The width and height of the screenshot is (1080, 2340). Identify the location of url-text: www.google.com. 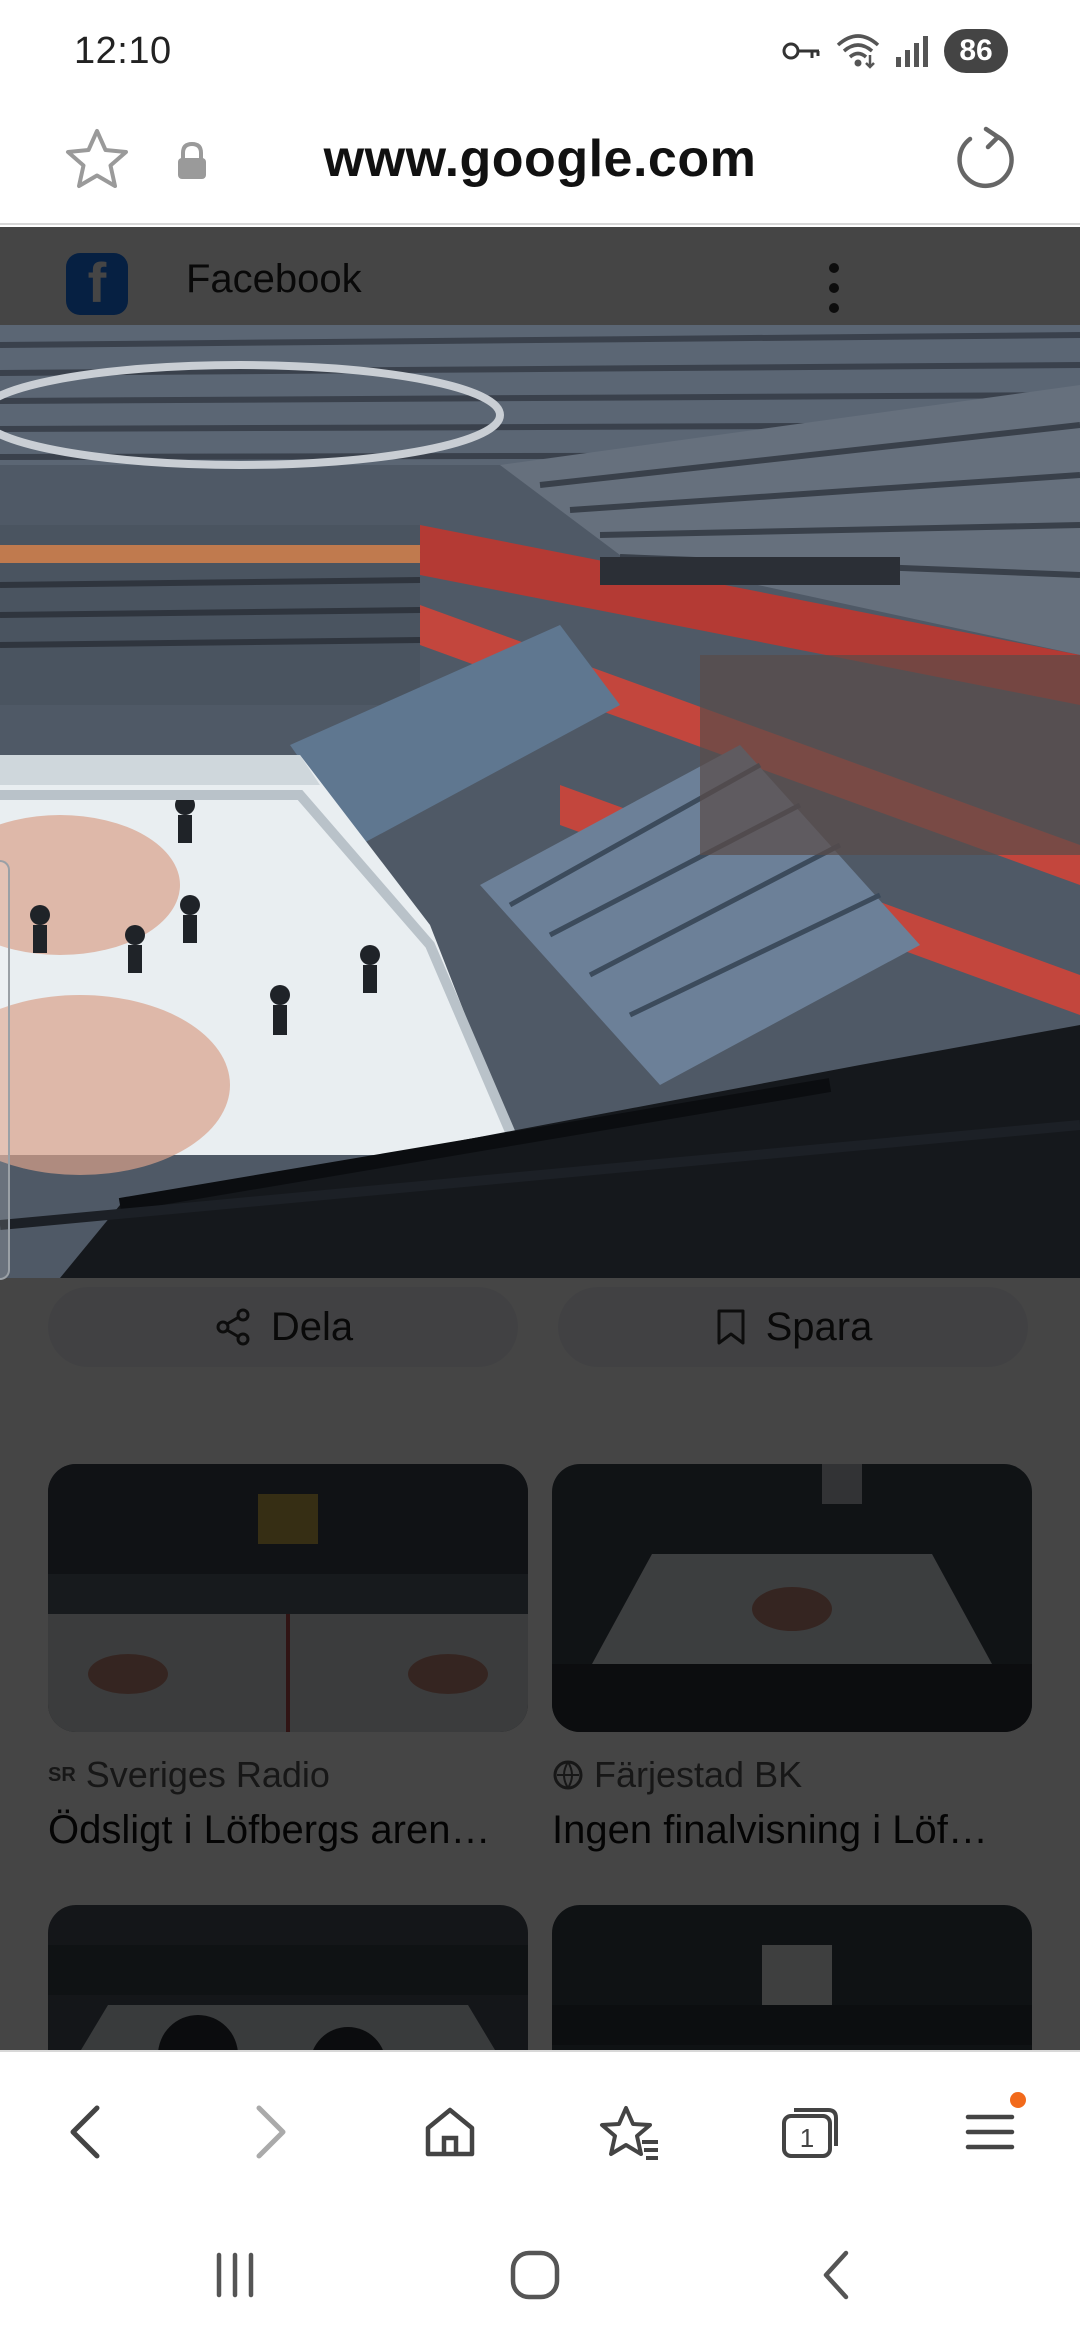
(540, 159).